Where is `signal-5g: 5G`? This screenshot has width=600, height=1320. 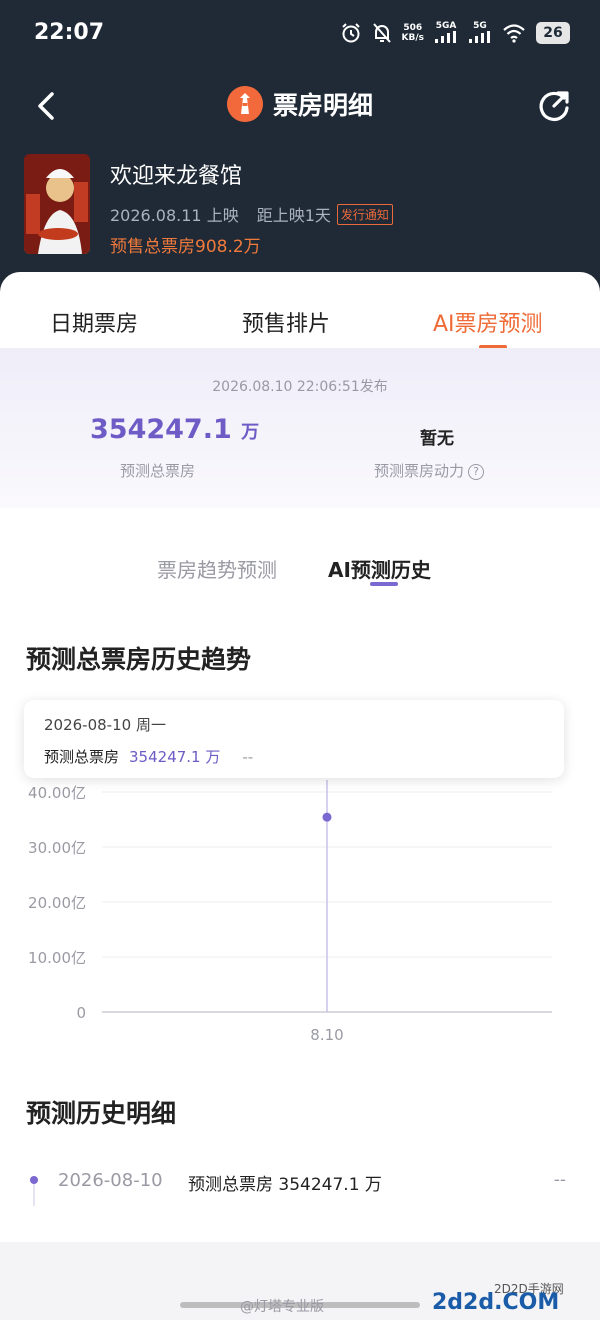 signal-5g: 5G is located at coordinates (480, 33).